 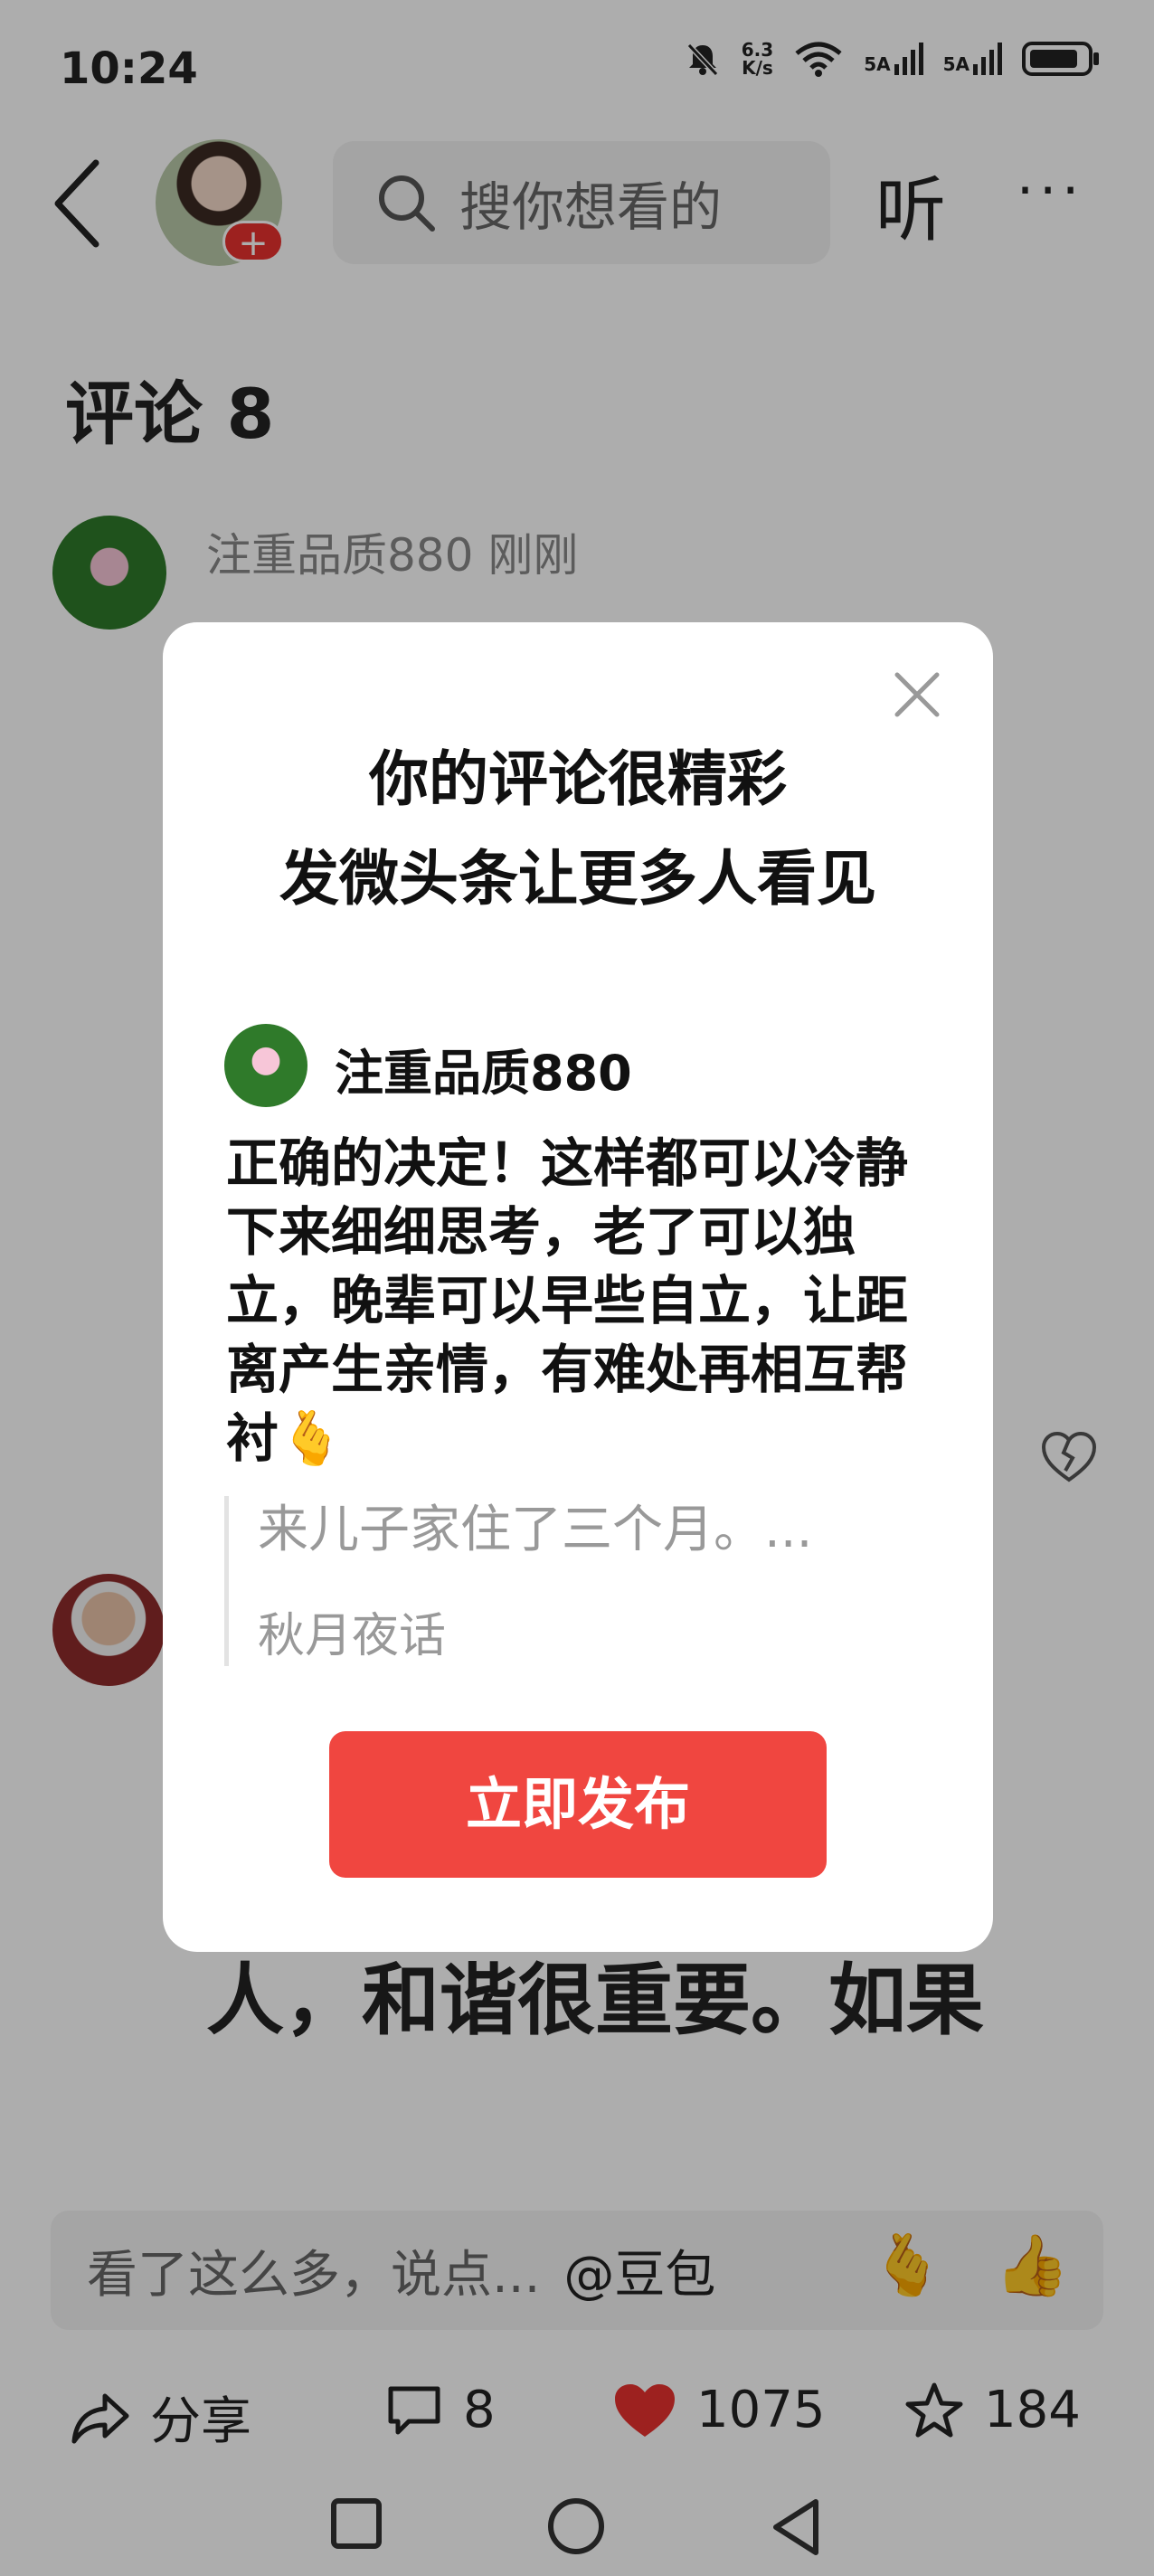 I want to click on close-icon, so click(x=917, y=695).